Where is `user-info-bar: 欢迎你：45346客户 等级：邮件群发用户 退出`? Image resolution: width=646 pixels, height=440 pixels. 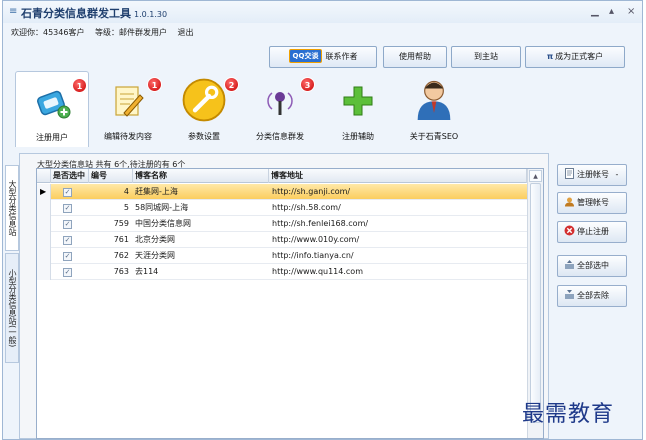 user-info-bar: 欢迎你：45346客户 等级：邮件群发用户 退出 is located at coordinates (106, 32).